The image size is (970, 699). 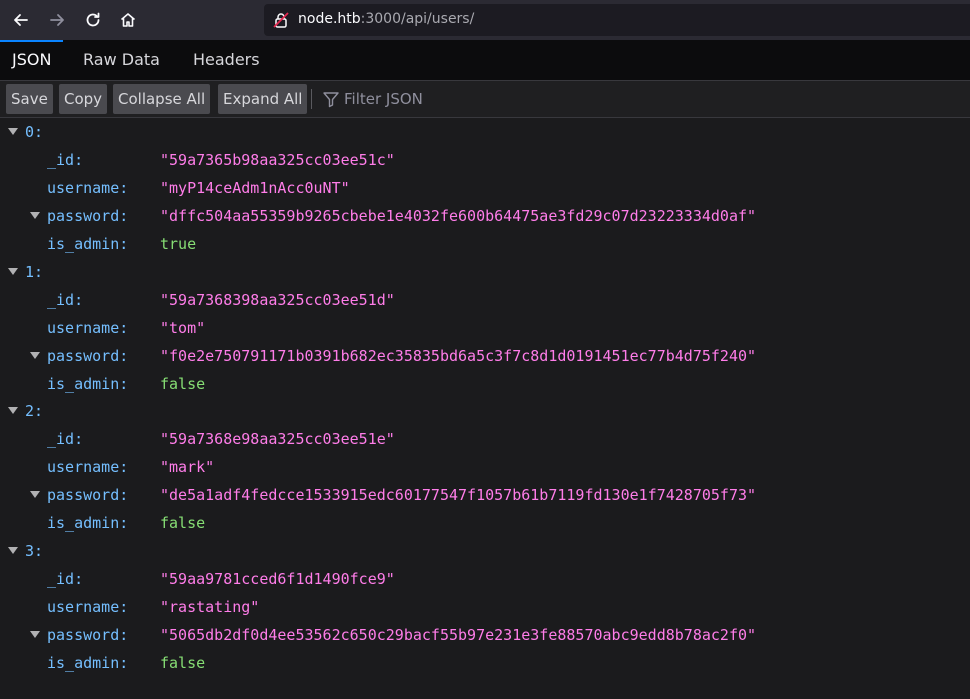 What do you see at coordinates (121, 60) in the screenshot?
I see `tab-raw-data: Raw Data` at bounding box center [121, 60].